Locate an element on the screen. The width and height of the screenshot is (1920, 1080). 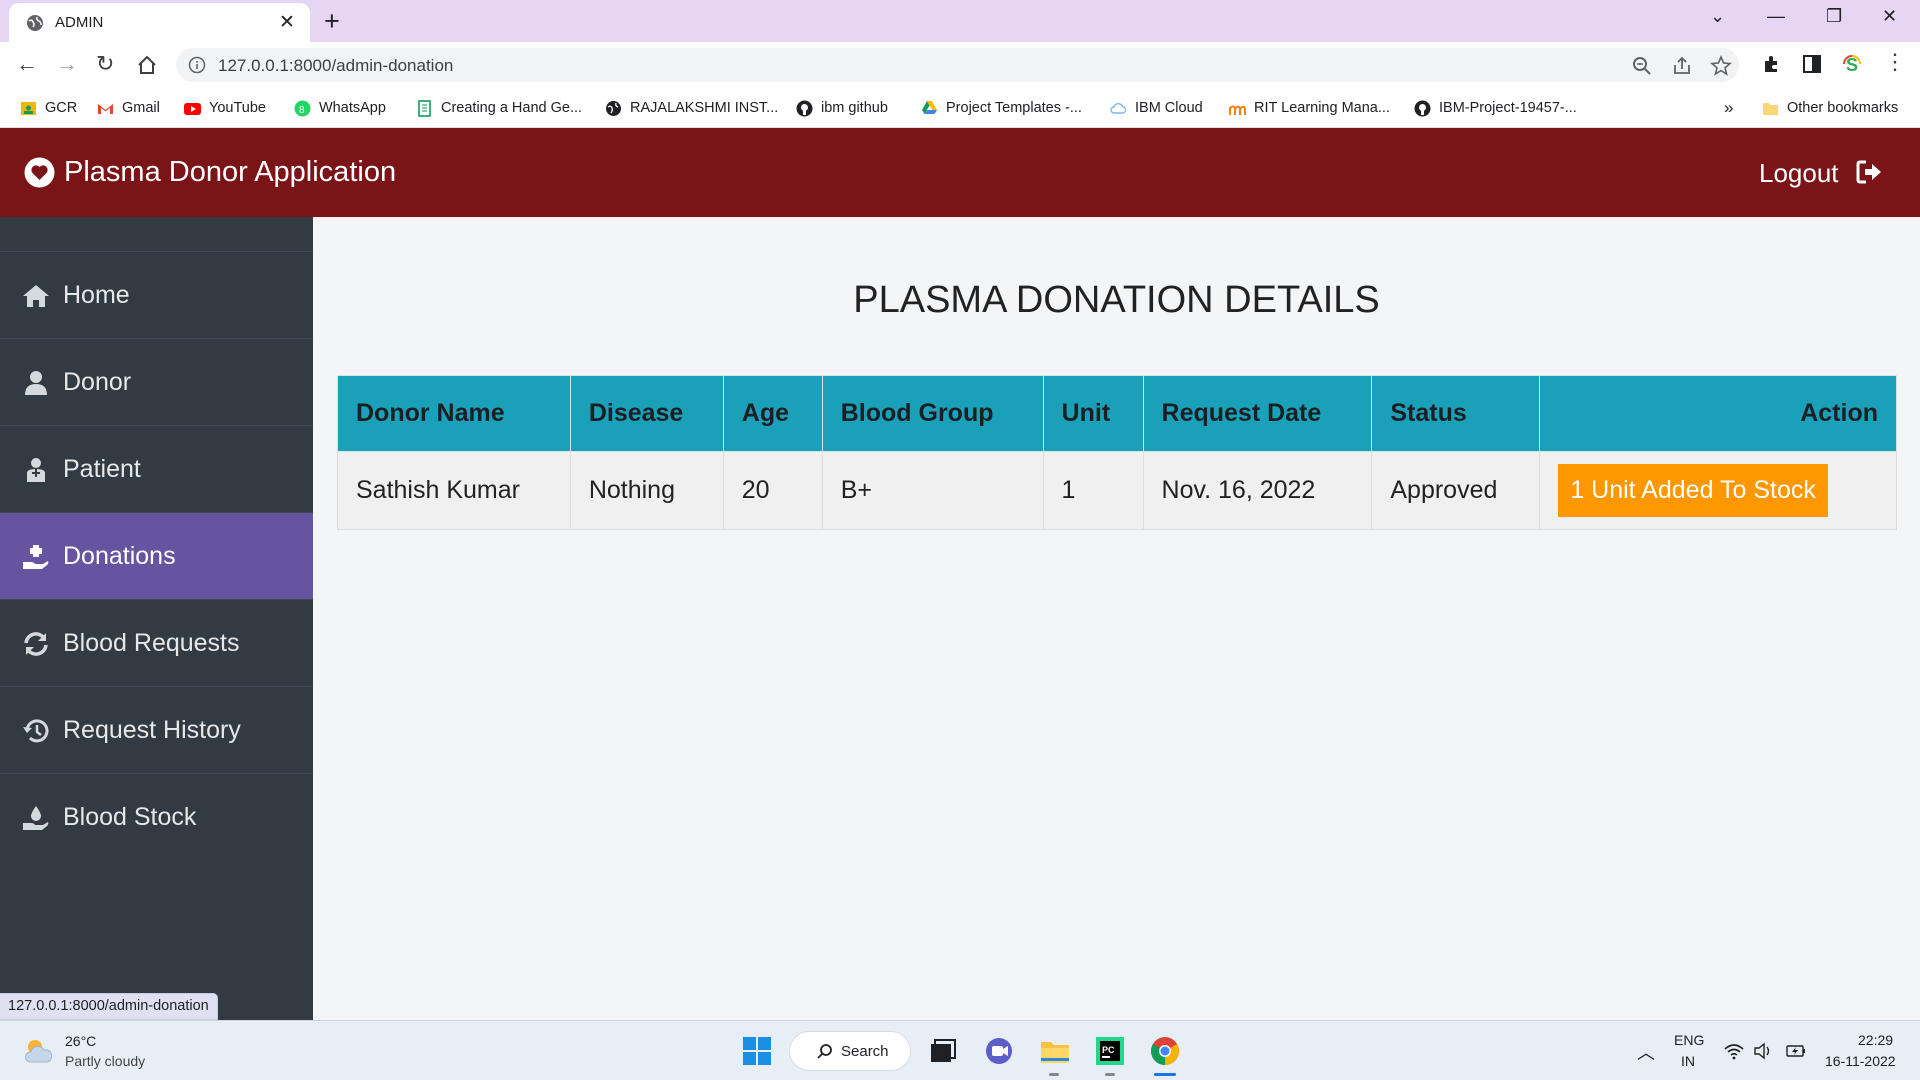
browser-tab-admin: ADMIN ✕ is located at coordinates (159, 22).